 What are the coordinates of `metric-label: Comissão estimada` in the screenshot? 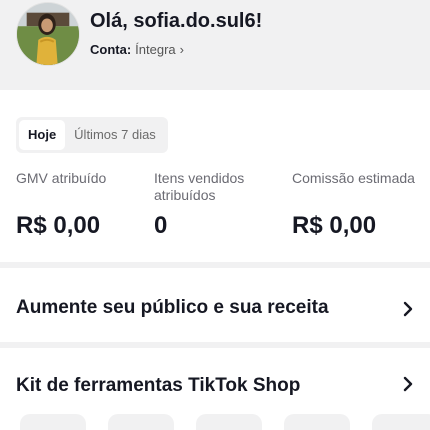 It's located at (353, 178).